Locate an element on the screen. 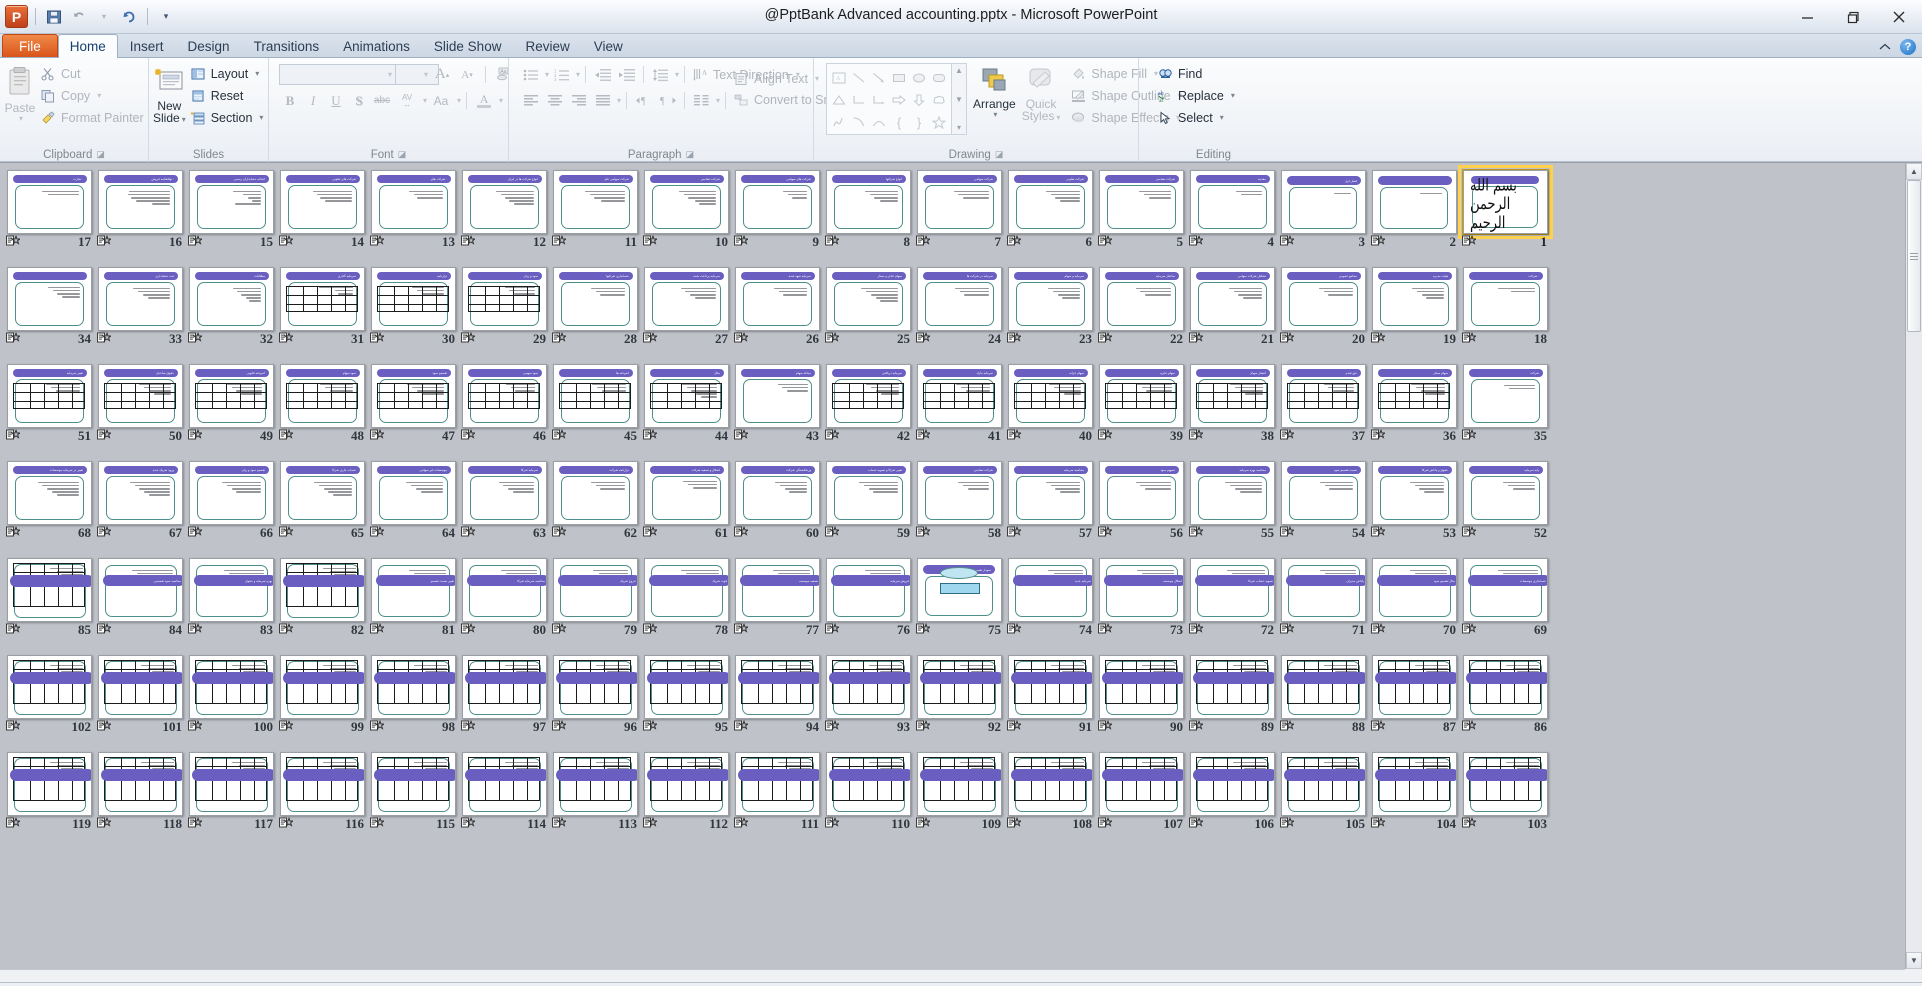 The width and height of the screenshot is (1922, 986). slide-thumbnail-64: موسسات غیر سهامی 64 is located at coordinates (413, 506).